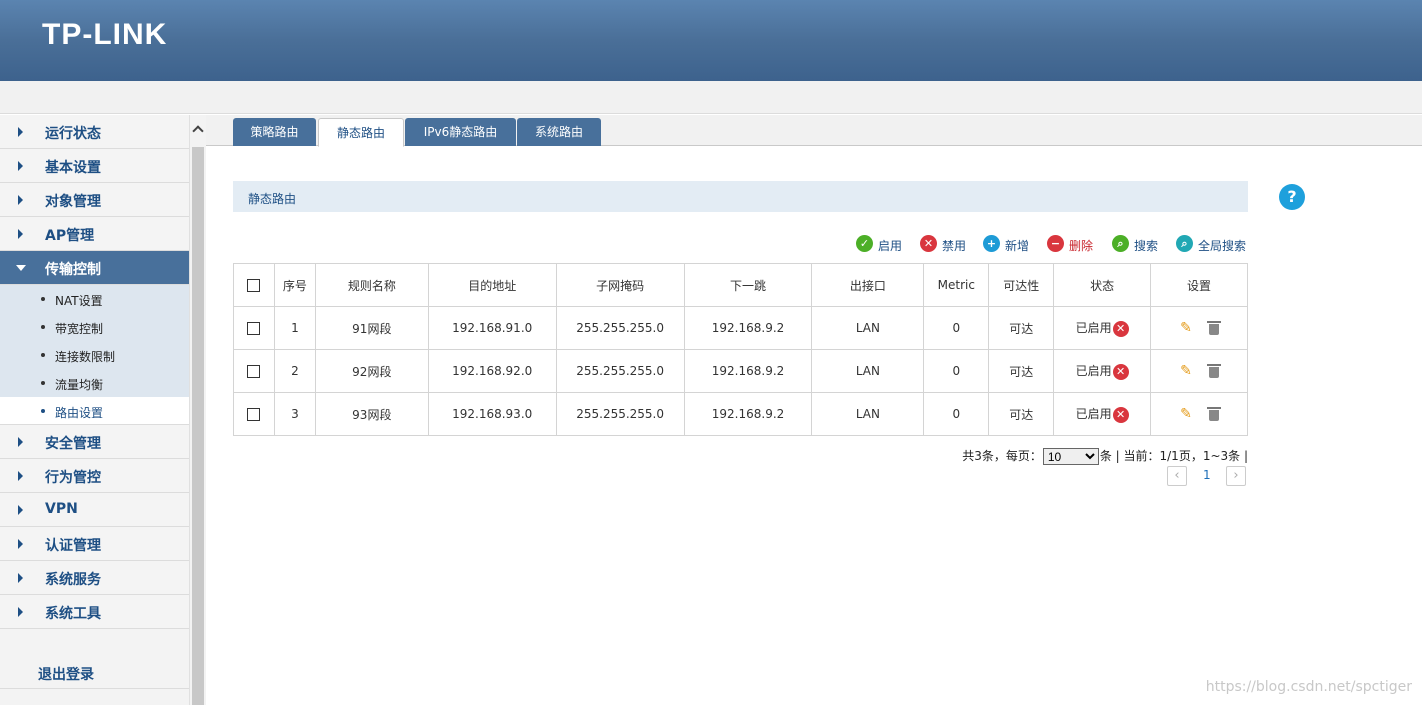 The image size is (1422, 705). I want to click on sidebar-item-ap-management: AP管理, so click(94, 234).